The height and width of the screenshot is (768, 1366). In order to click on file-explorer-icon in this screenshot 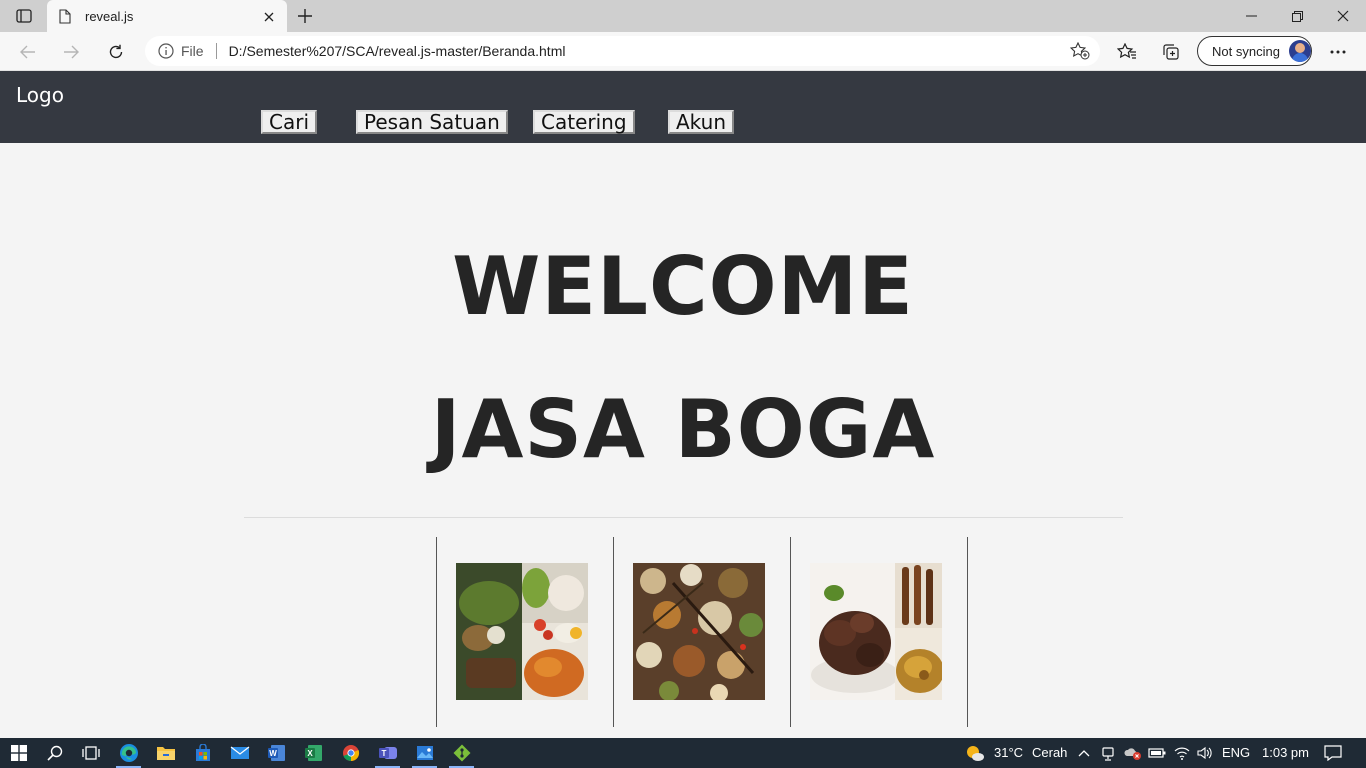, I will do `click(165, 753)`.